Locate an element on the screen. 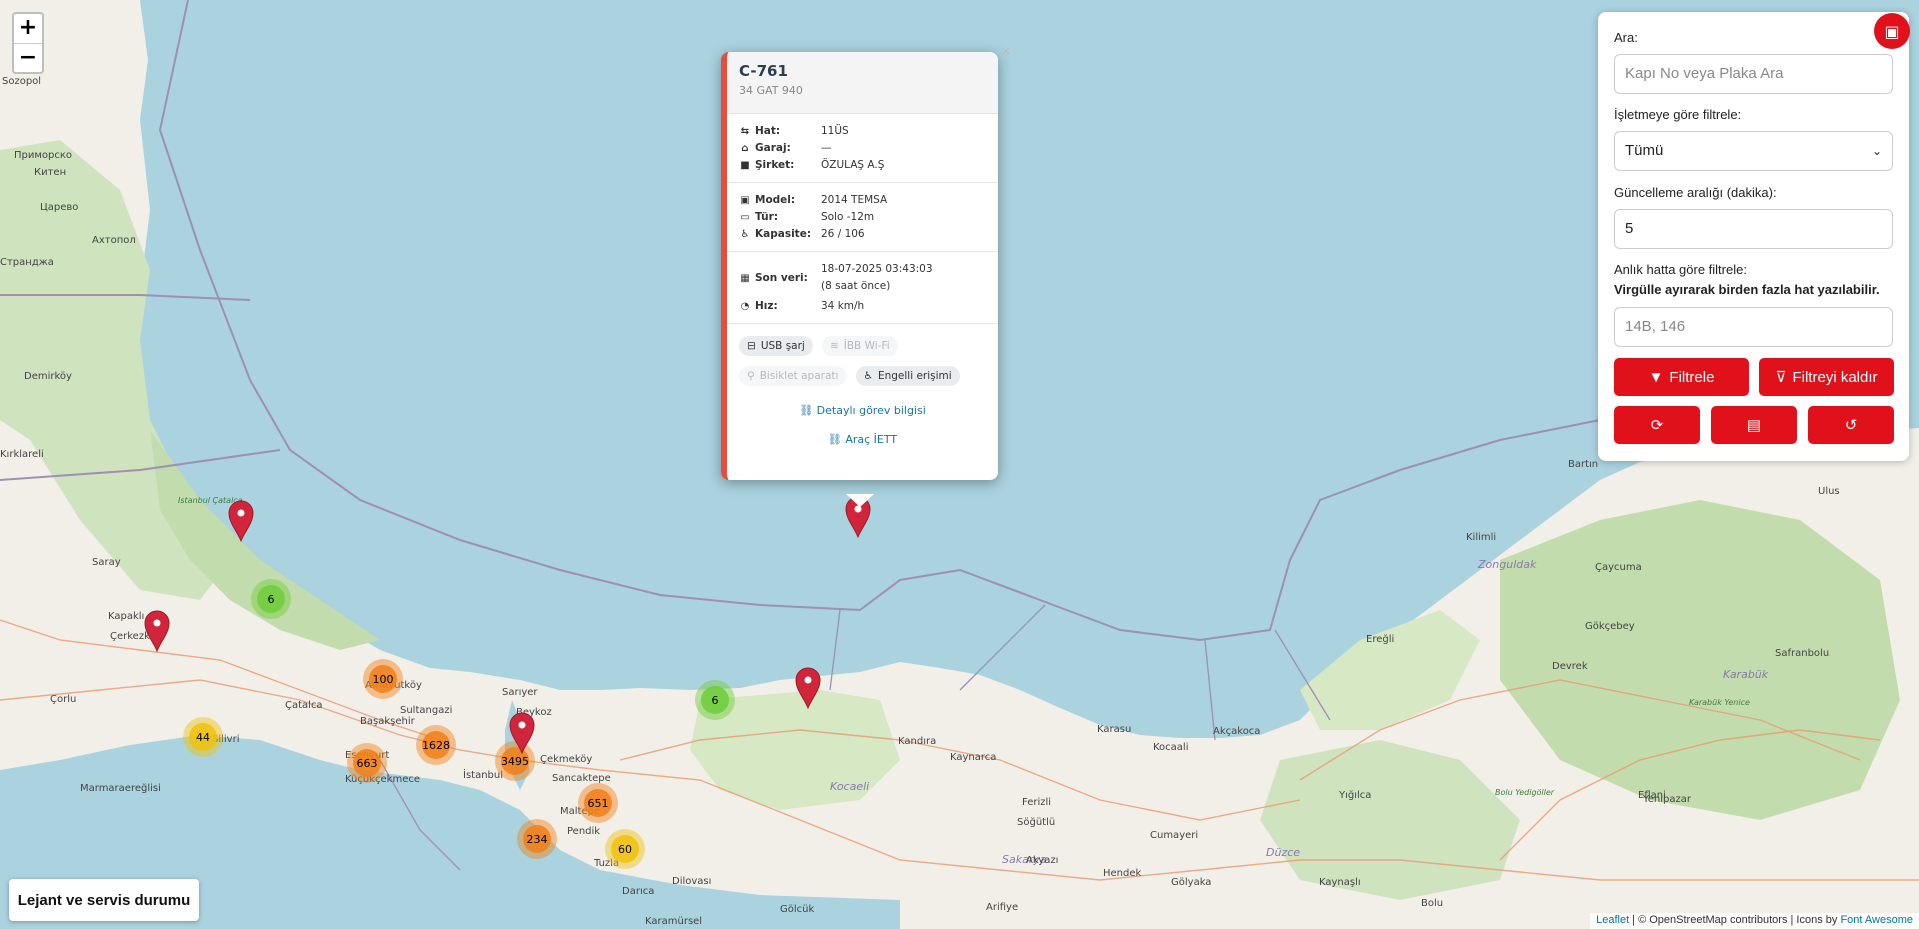  cluster-marker: 44 is located at coordinates (203, 737).